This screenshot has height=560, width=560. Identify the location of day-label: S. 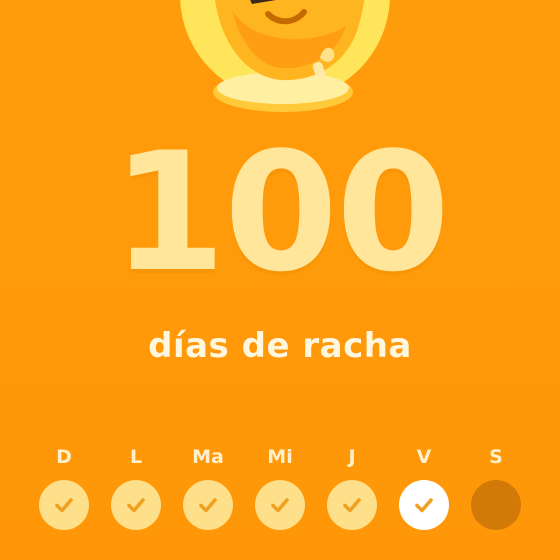
(496, 457).